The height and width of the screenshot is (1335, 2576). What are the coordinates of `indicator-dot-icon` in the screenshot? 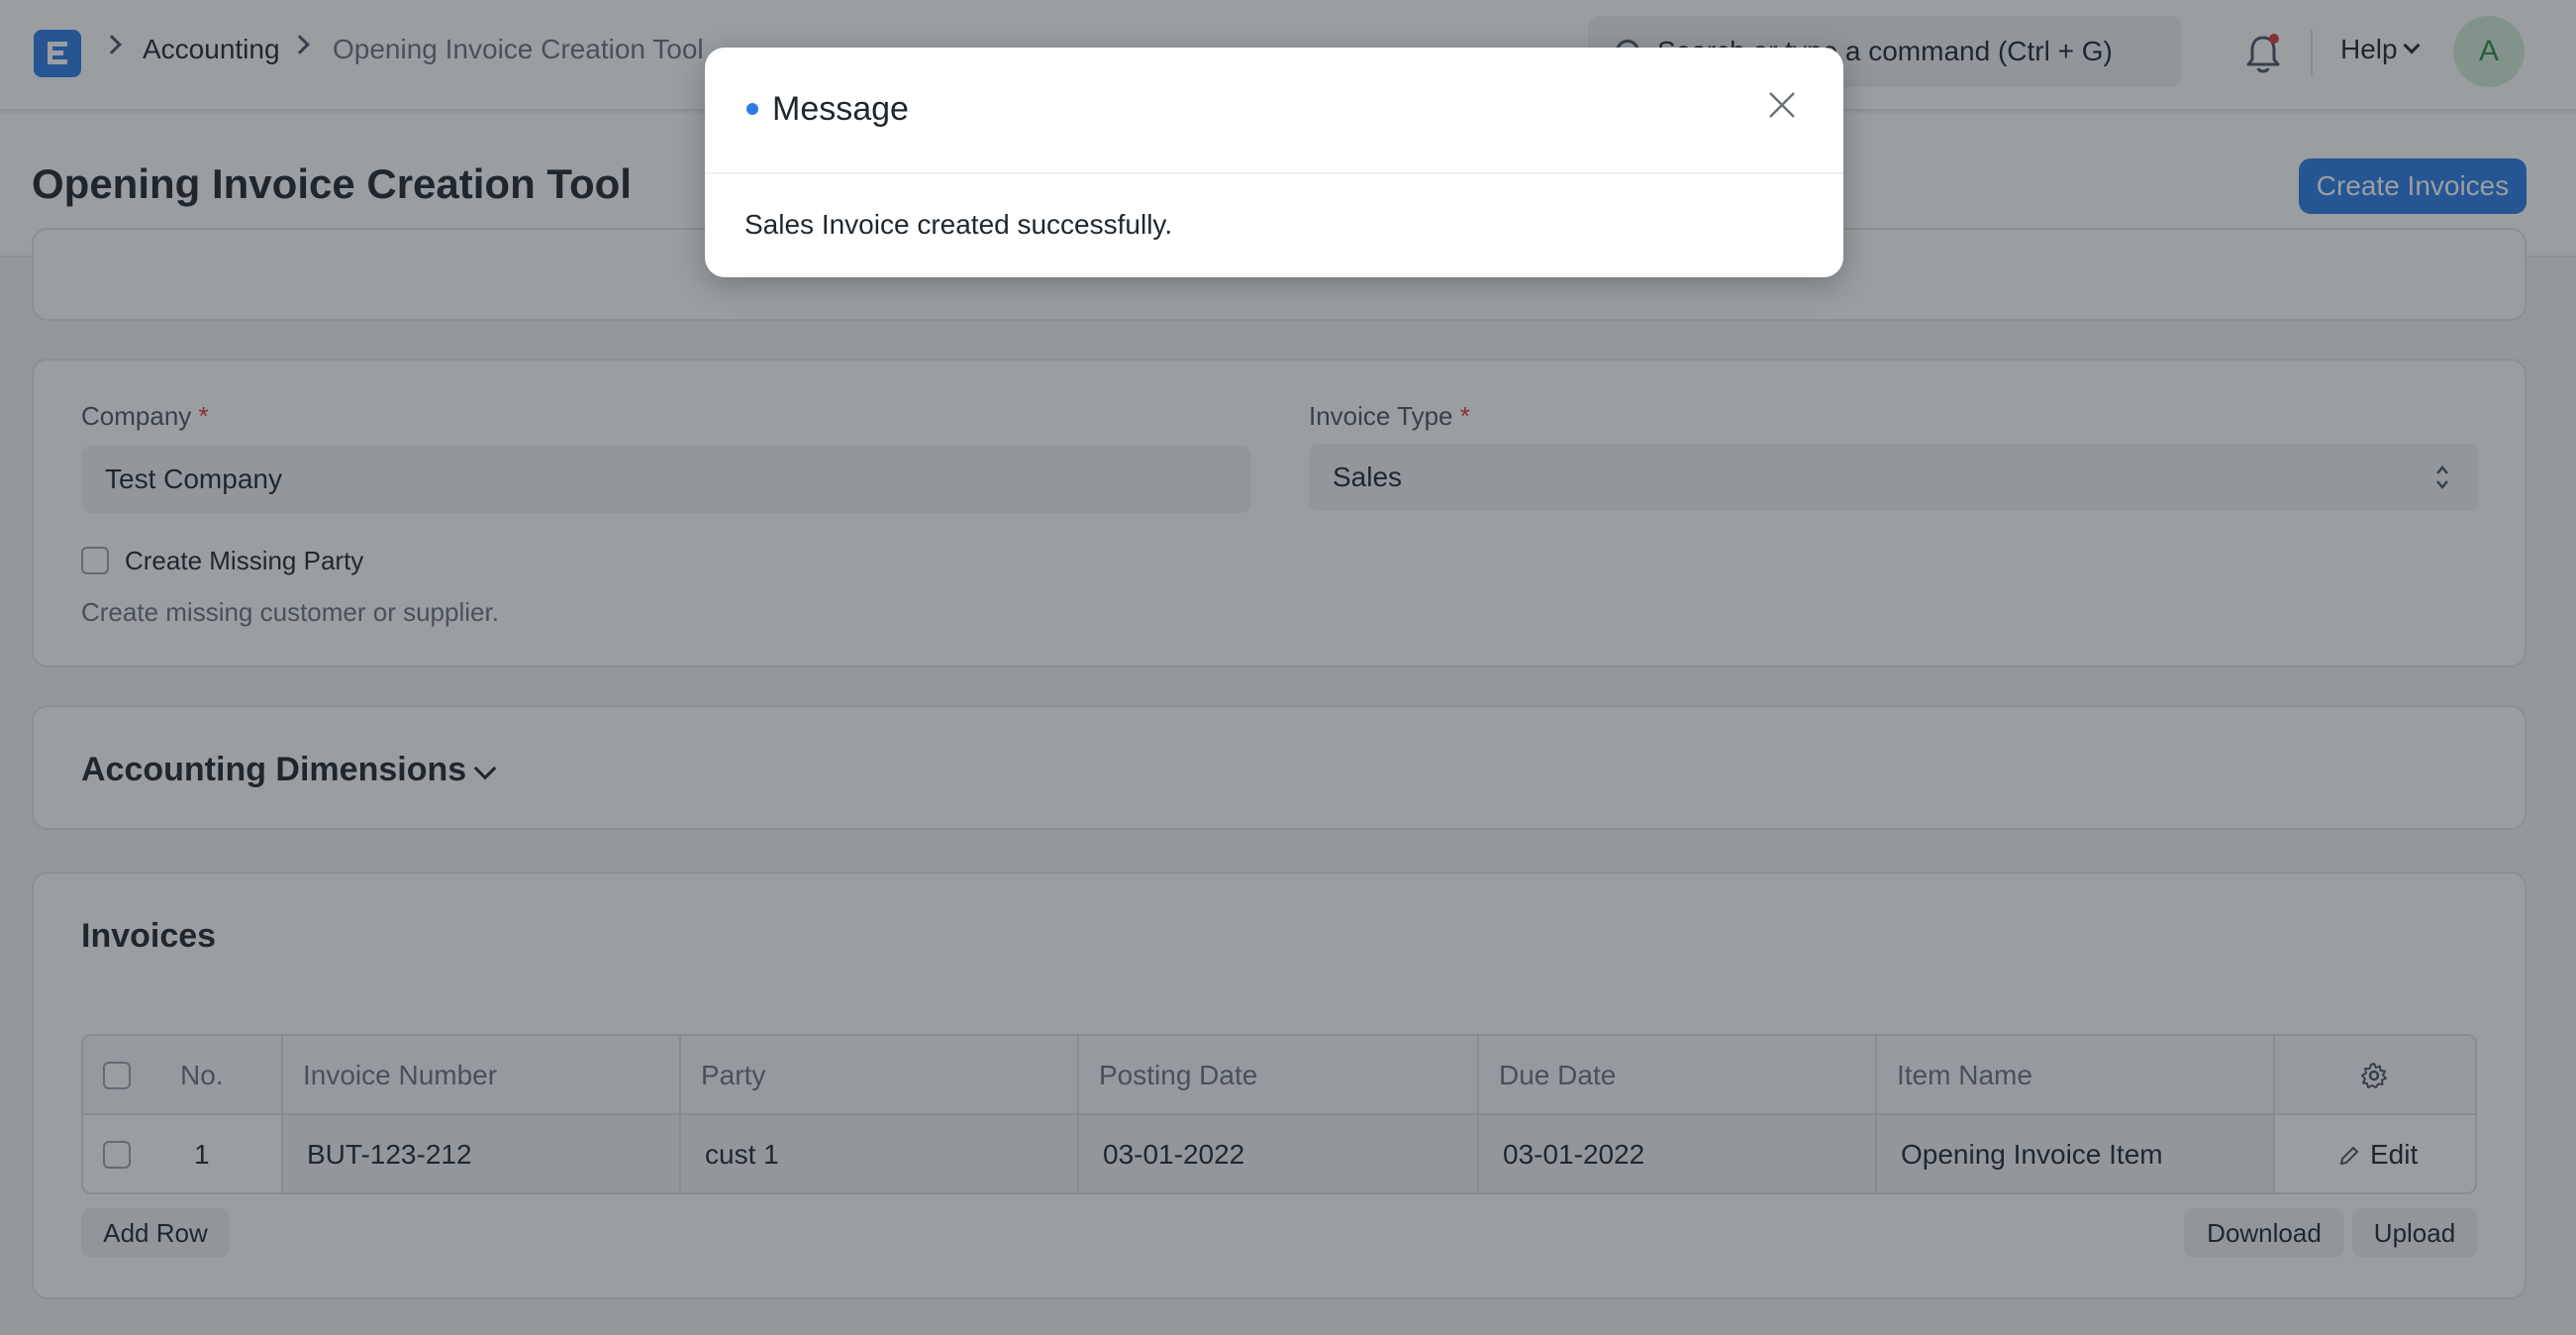 It's located at (752, 109).